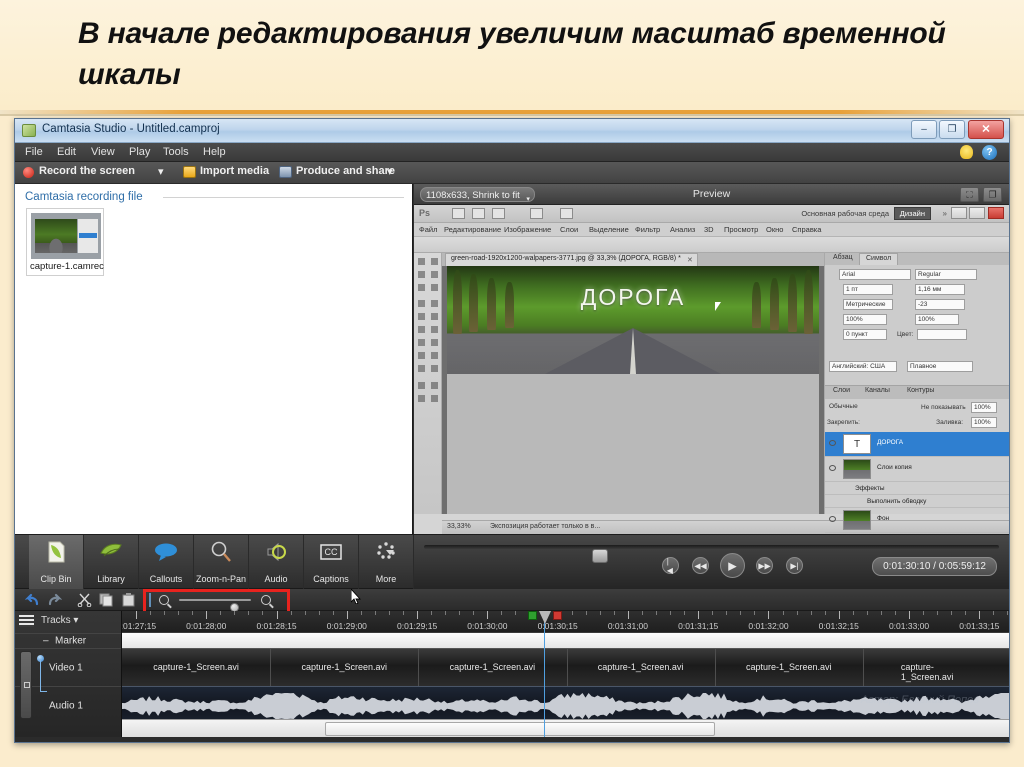  Describe the element at coordinates (969, 194) in the screenshot. I see `preview-fullscreen-button: ⛶` at that location.